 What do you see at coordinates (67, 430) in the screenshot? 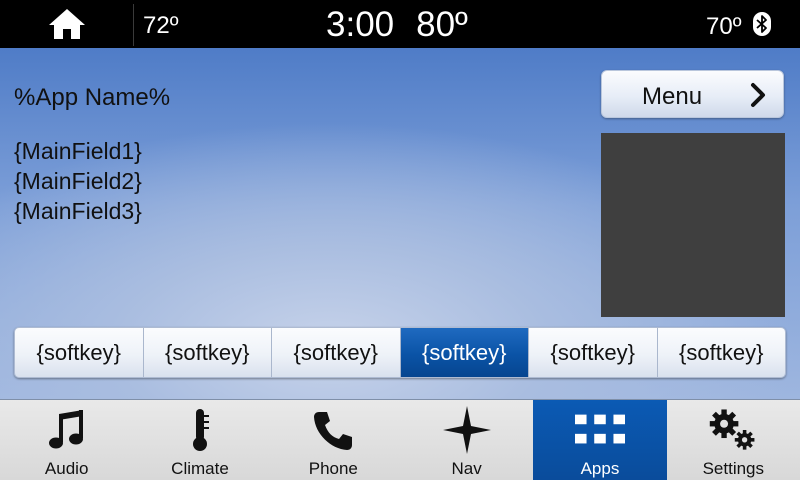
I see `music-note-icon` at bounding box center [67, 430].